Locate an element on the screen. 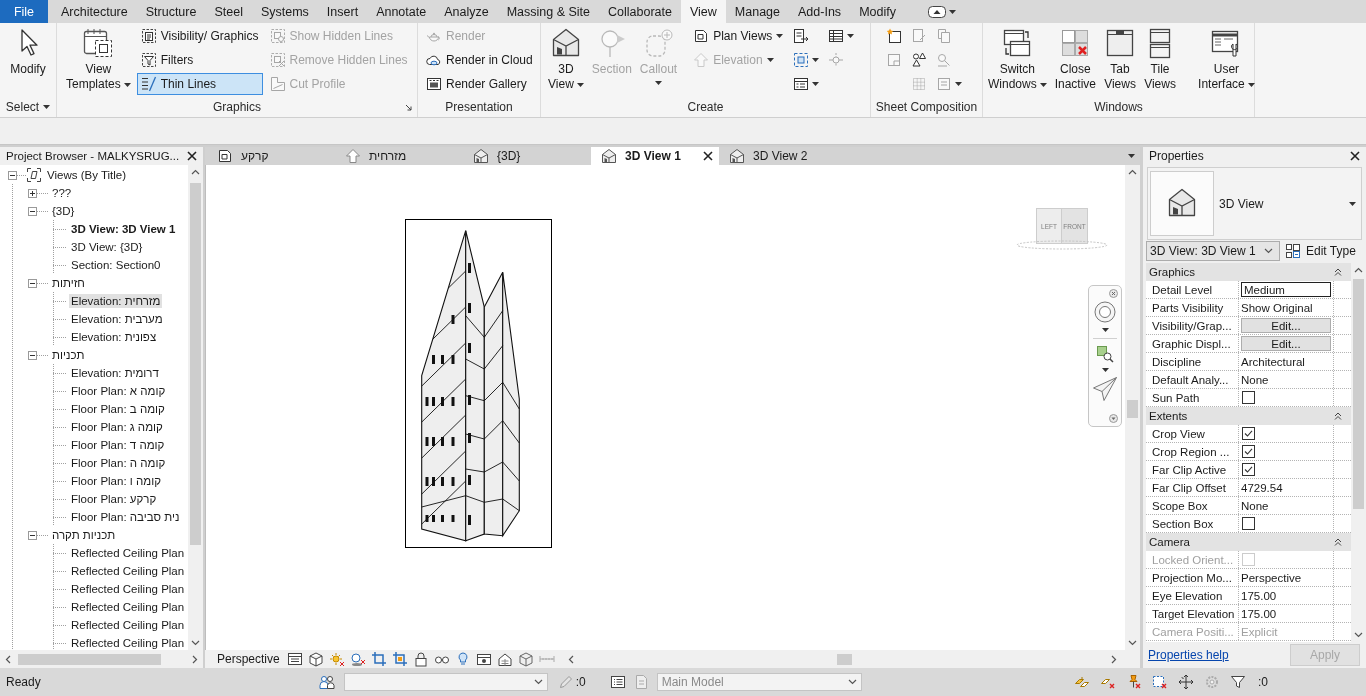  ribbon-button: 3D View is located at coordinates (566, 60).